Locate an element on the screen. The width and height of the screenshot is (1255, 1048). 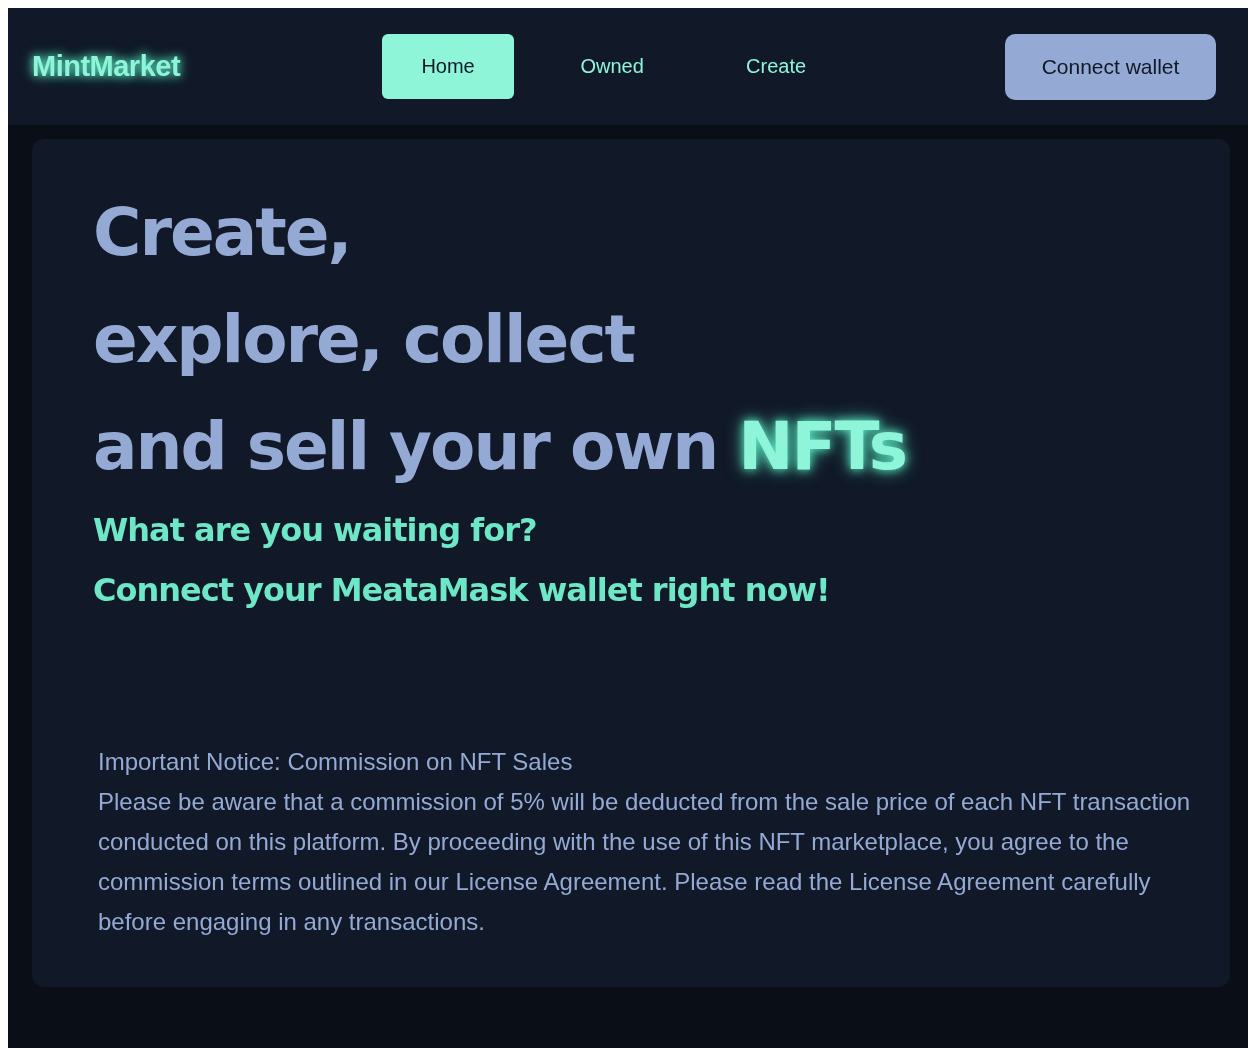
connect-wallet-button: Connect wallet is located at coordinates (1110, 66).